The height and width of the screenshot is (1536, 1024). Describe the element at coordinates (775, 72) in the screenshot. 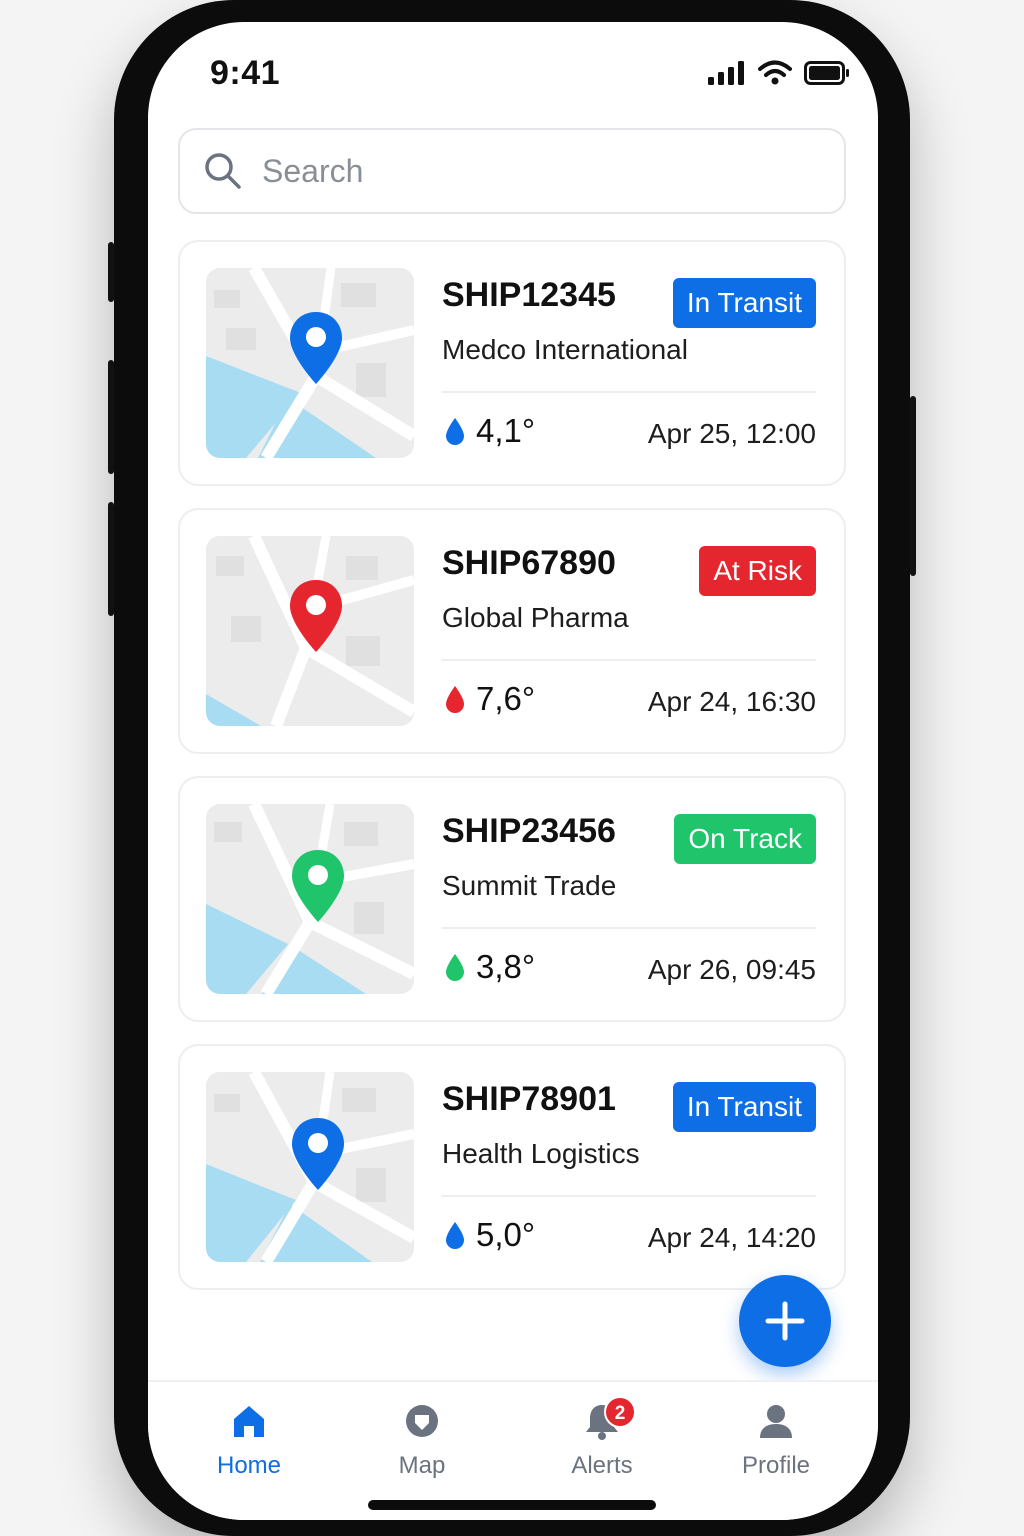

I see `wifi-icon` at that location.